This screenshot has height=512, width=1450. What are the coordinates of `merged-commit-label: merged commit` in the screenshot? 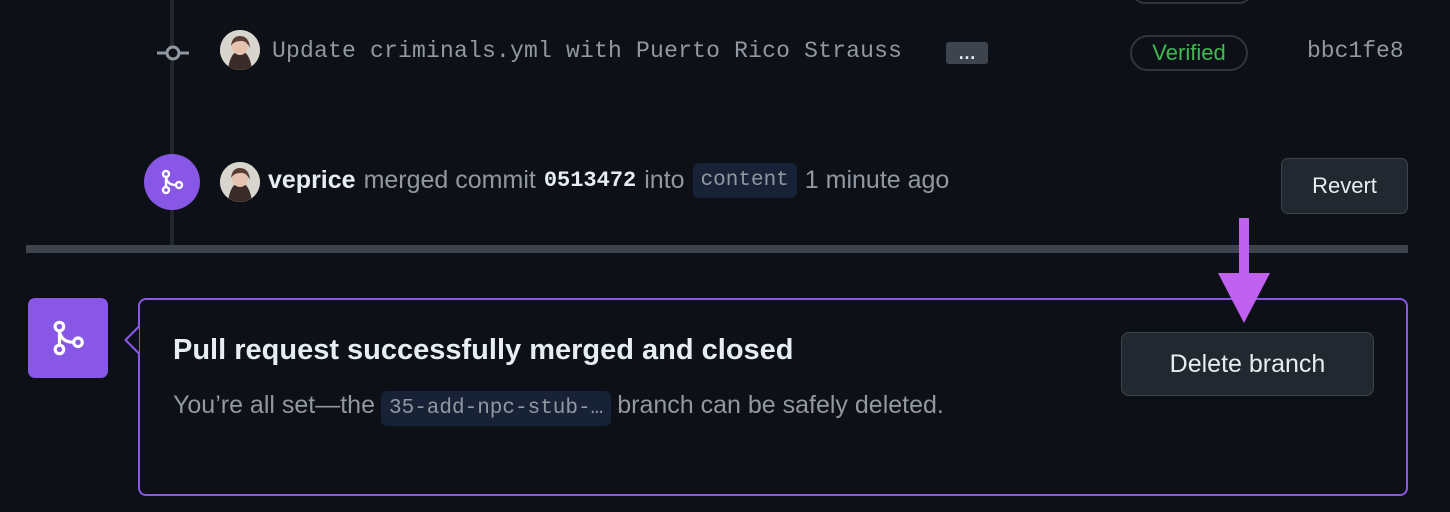 It's located at (449, 180).